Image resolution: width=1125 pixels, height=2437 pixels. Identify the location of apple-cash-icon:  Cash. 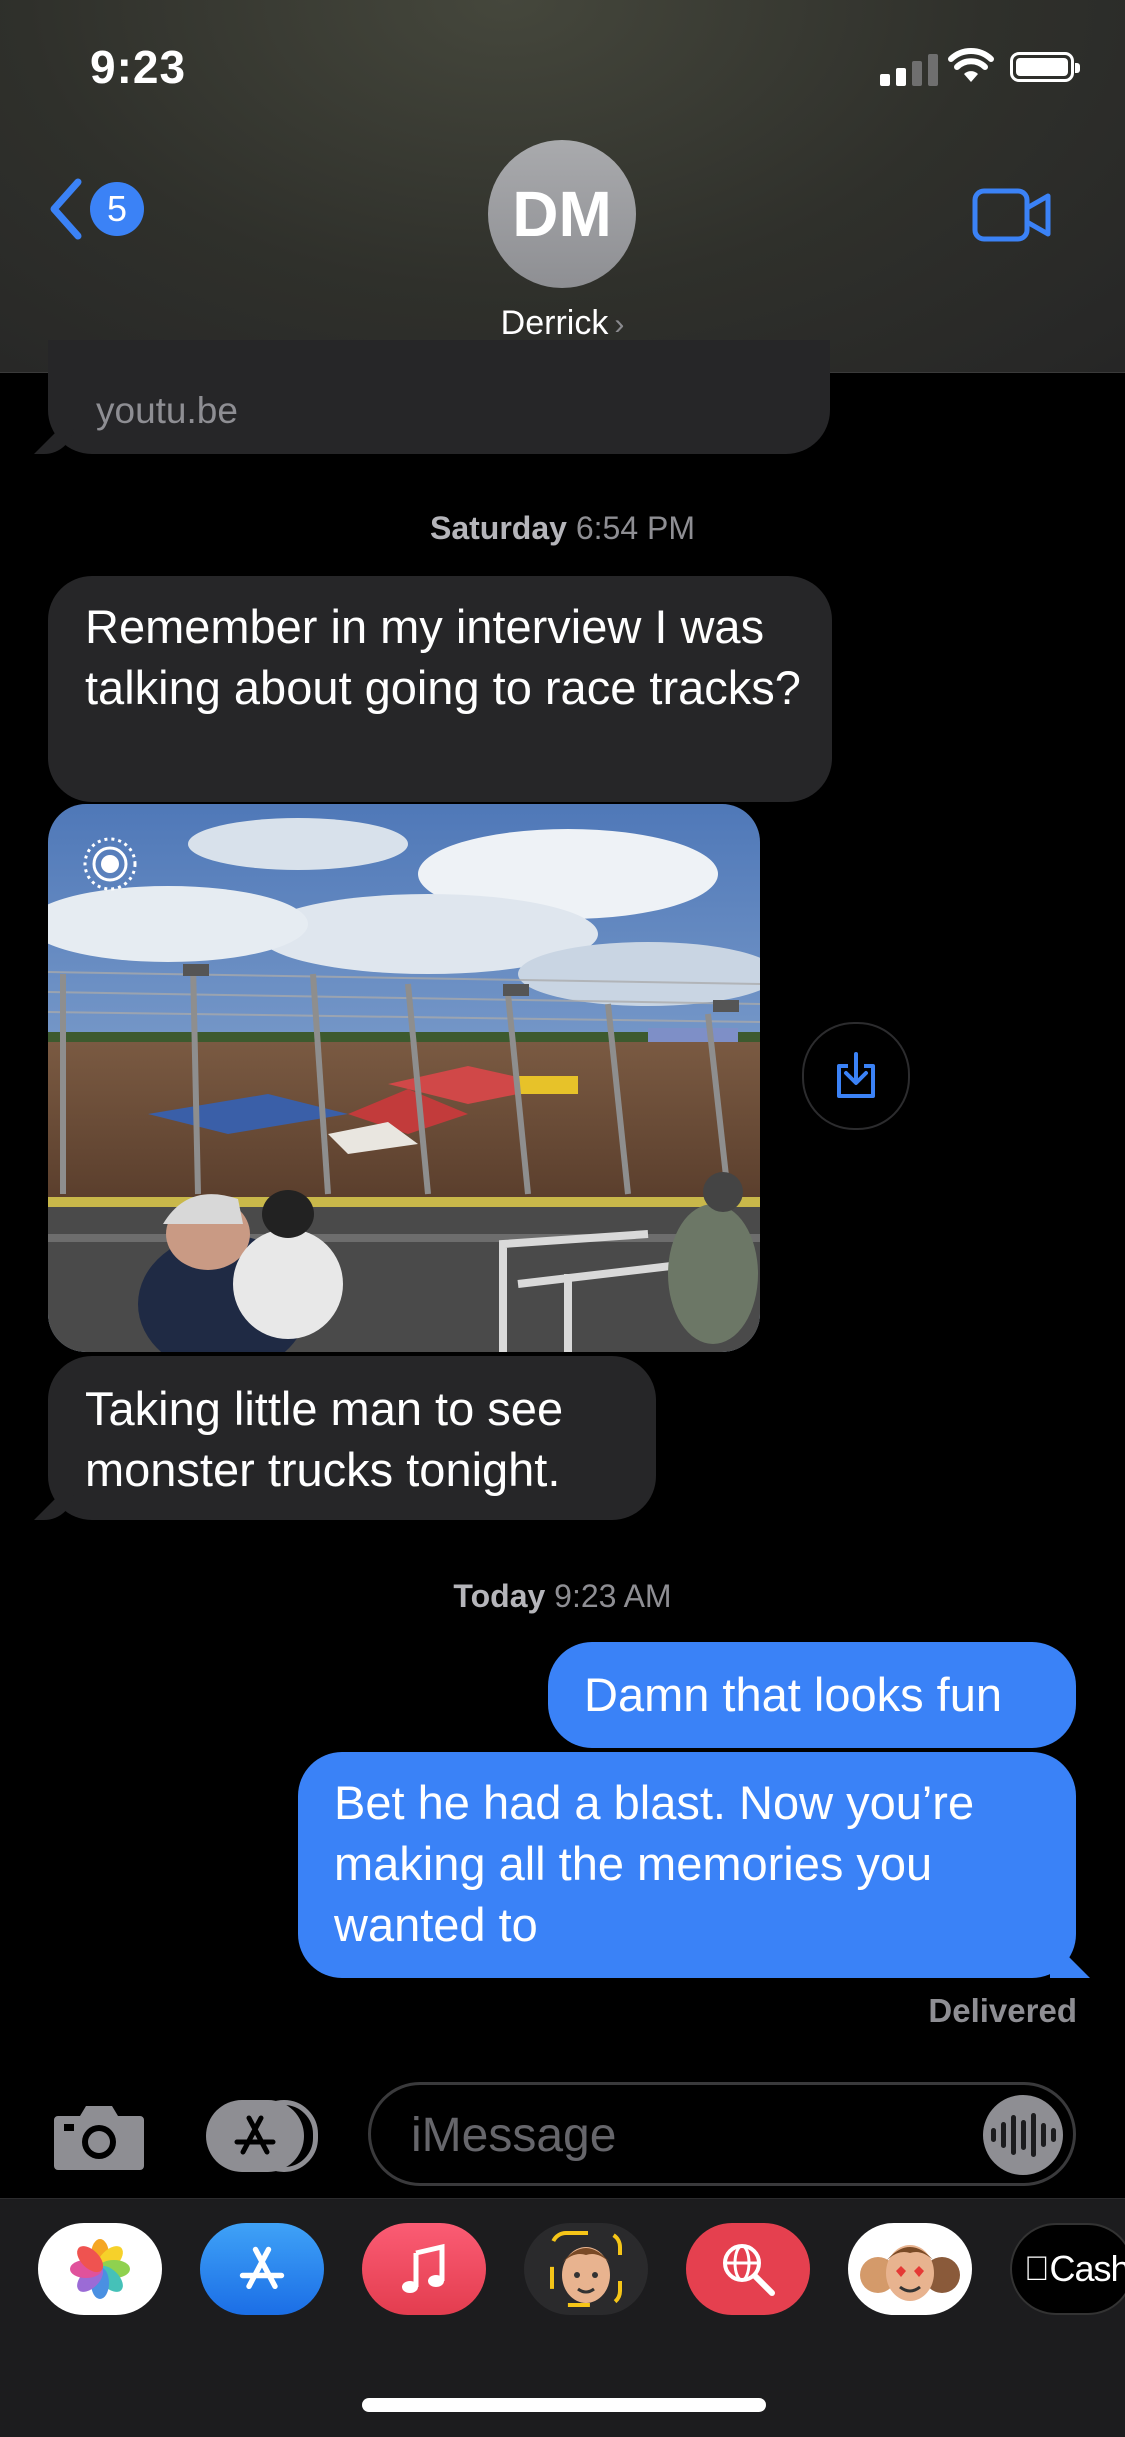
(1067, 2269).